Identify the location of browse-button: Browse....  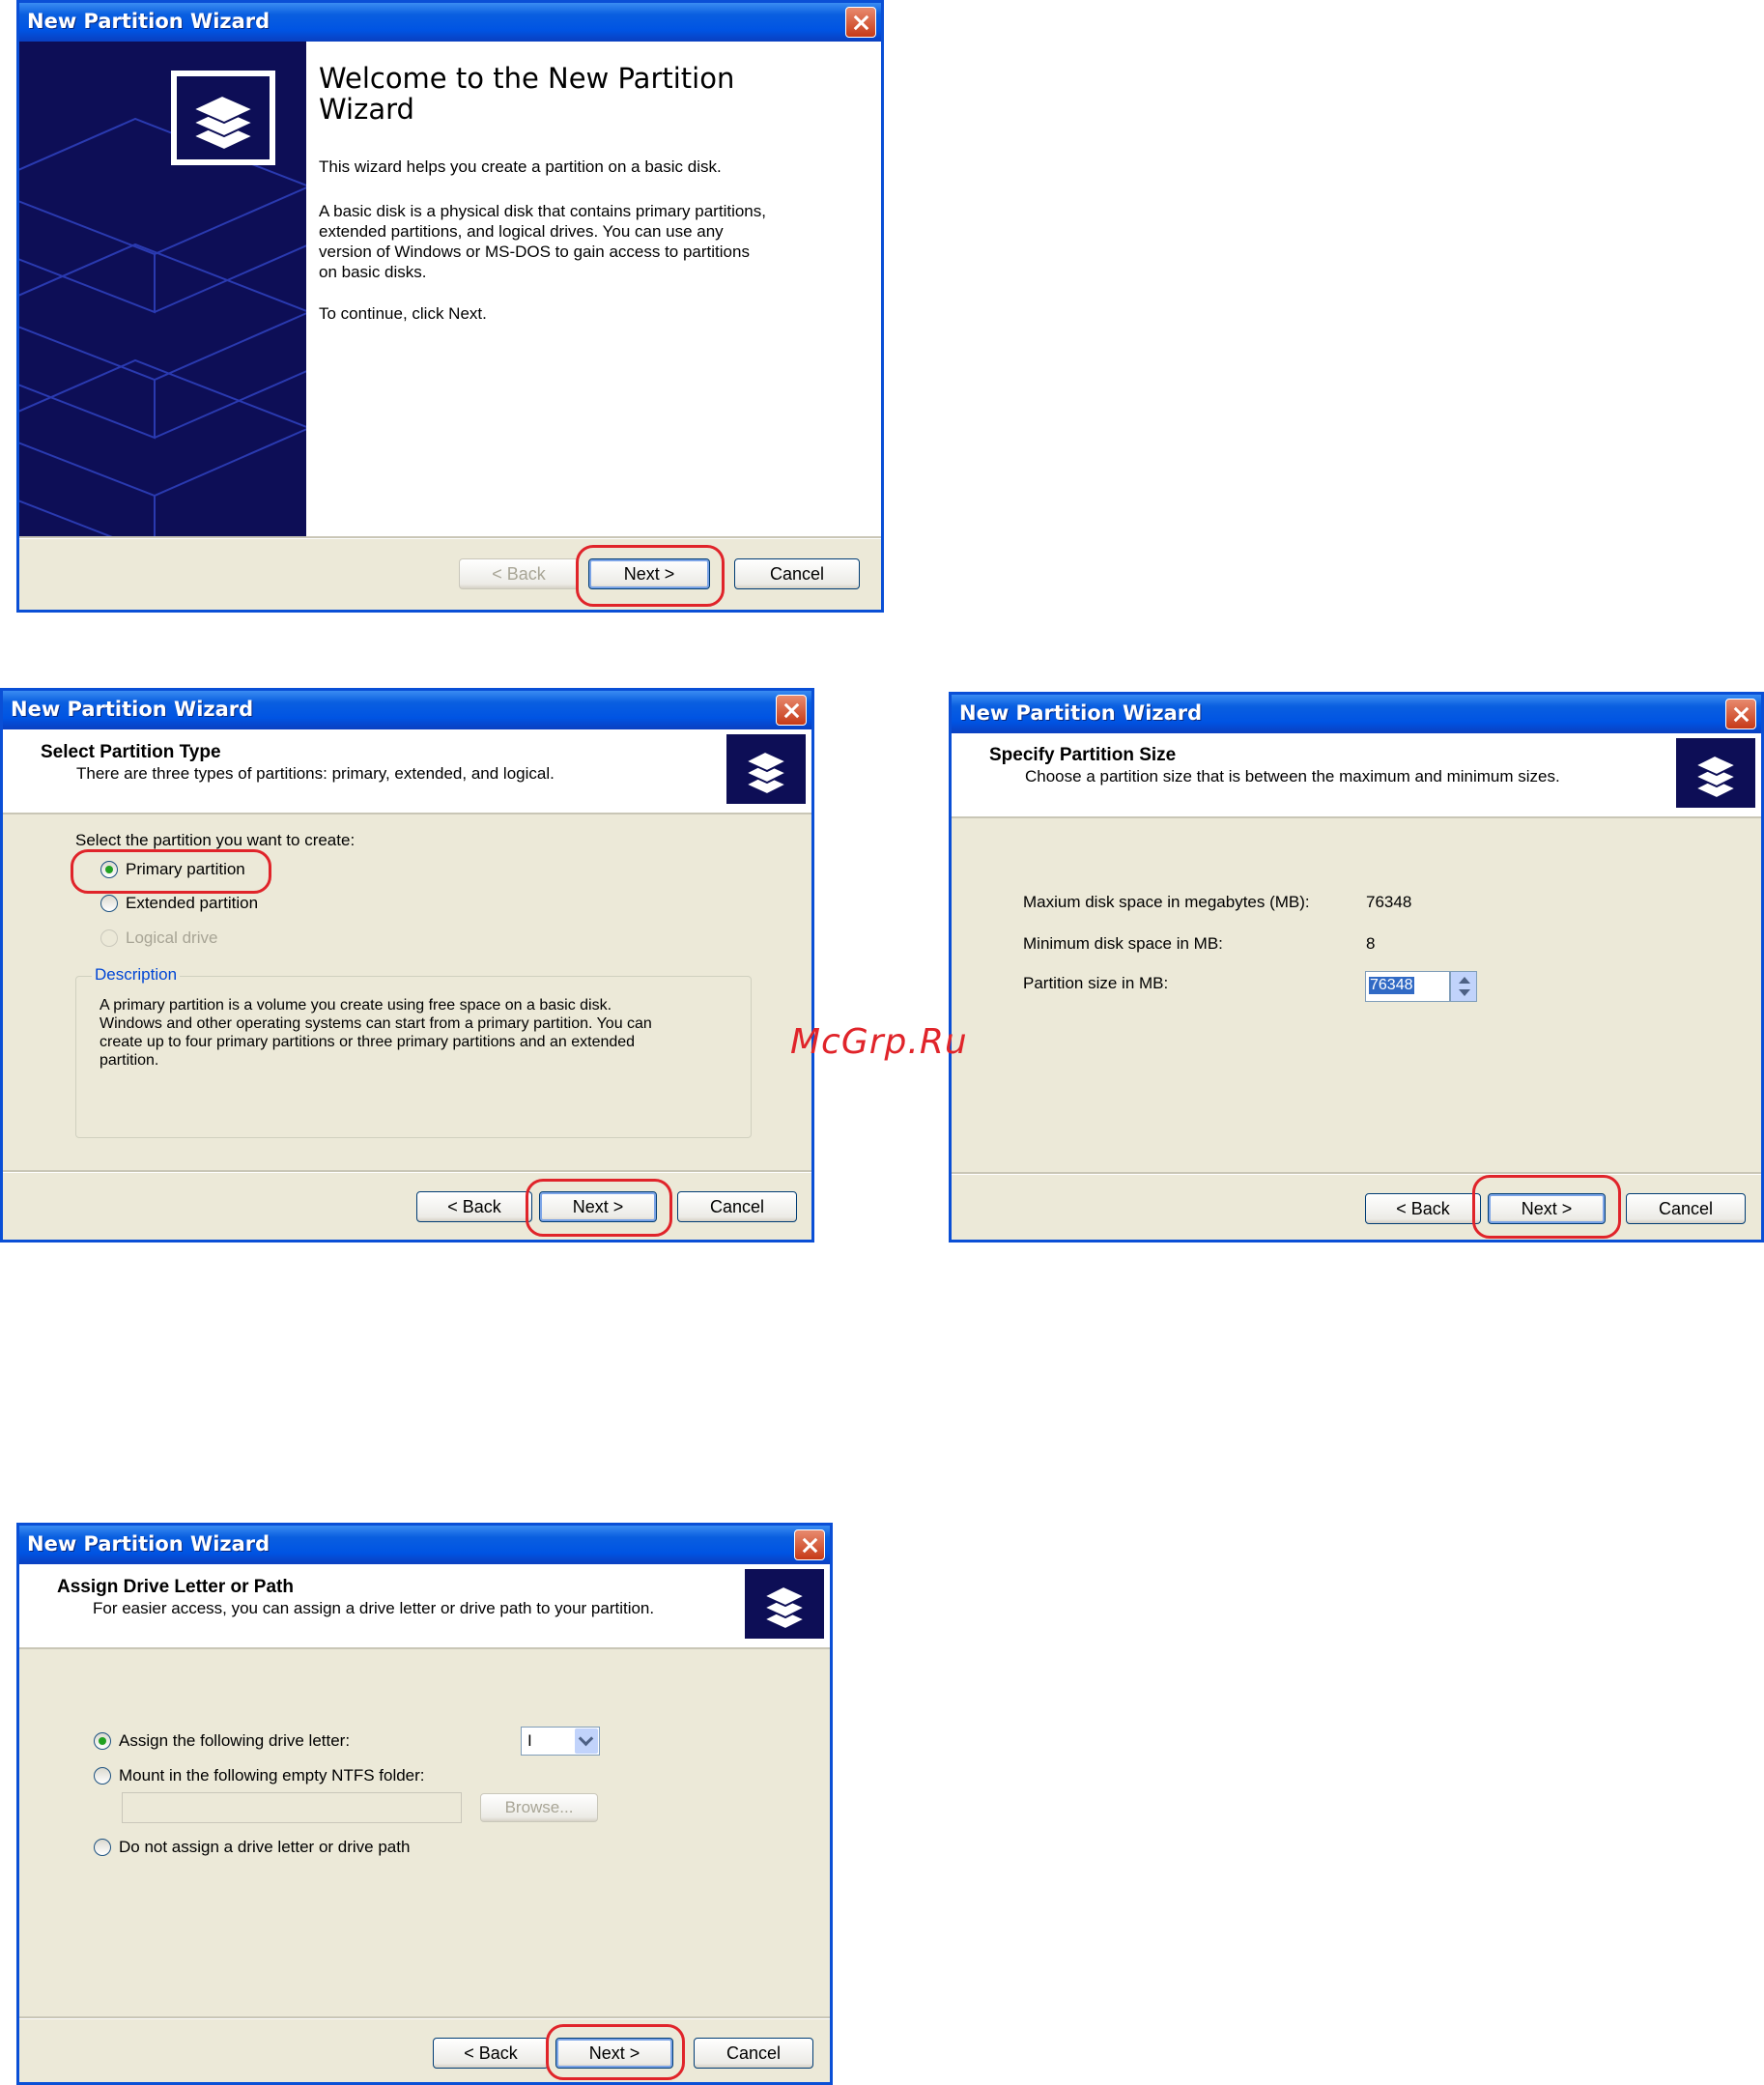
(539, 1807).